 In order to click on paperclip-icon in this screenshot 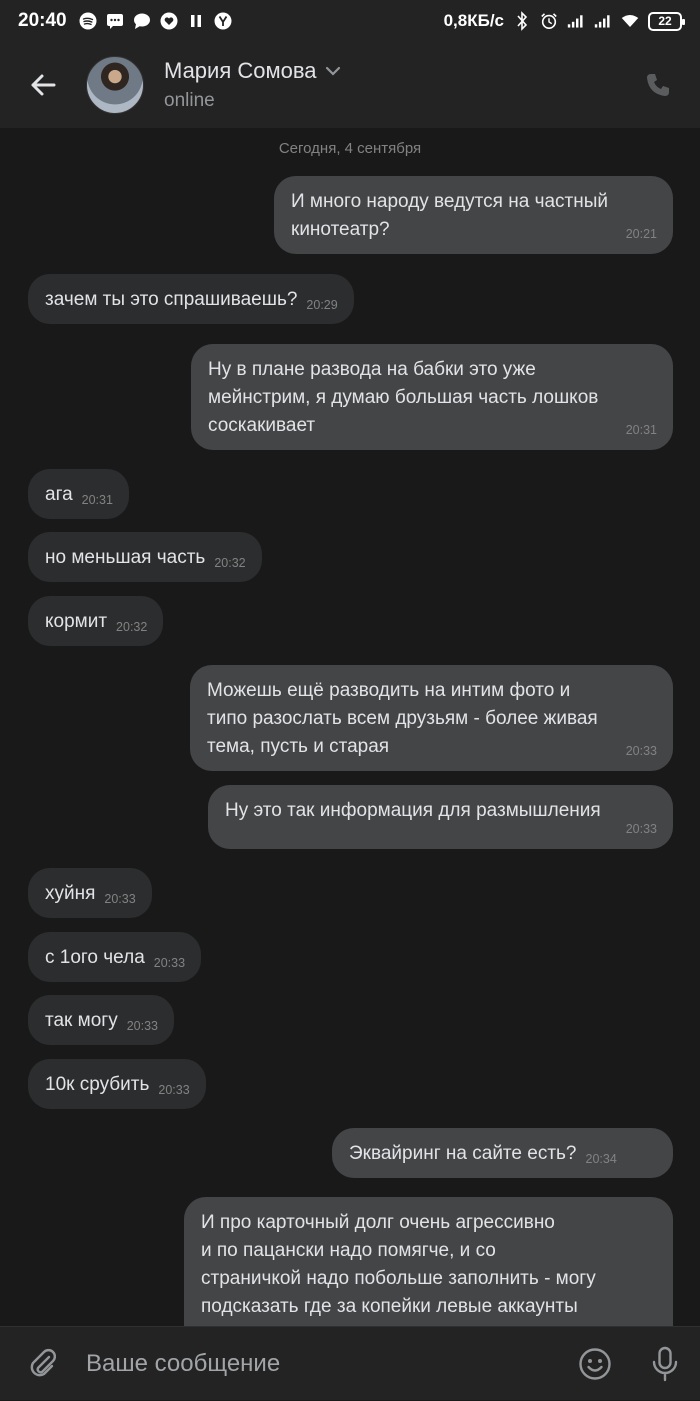, I will do `click(43, 1362)`.